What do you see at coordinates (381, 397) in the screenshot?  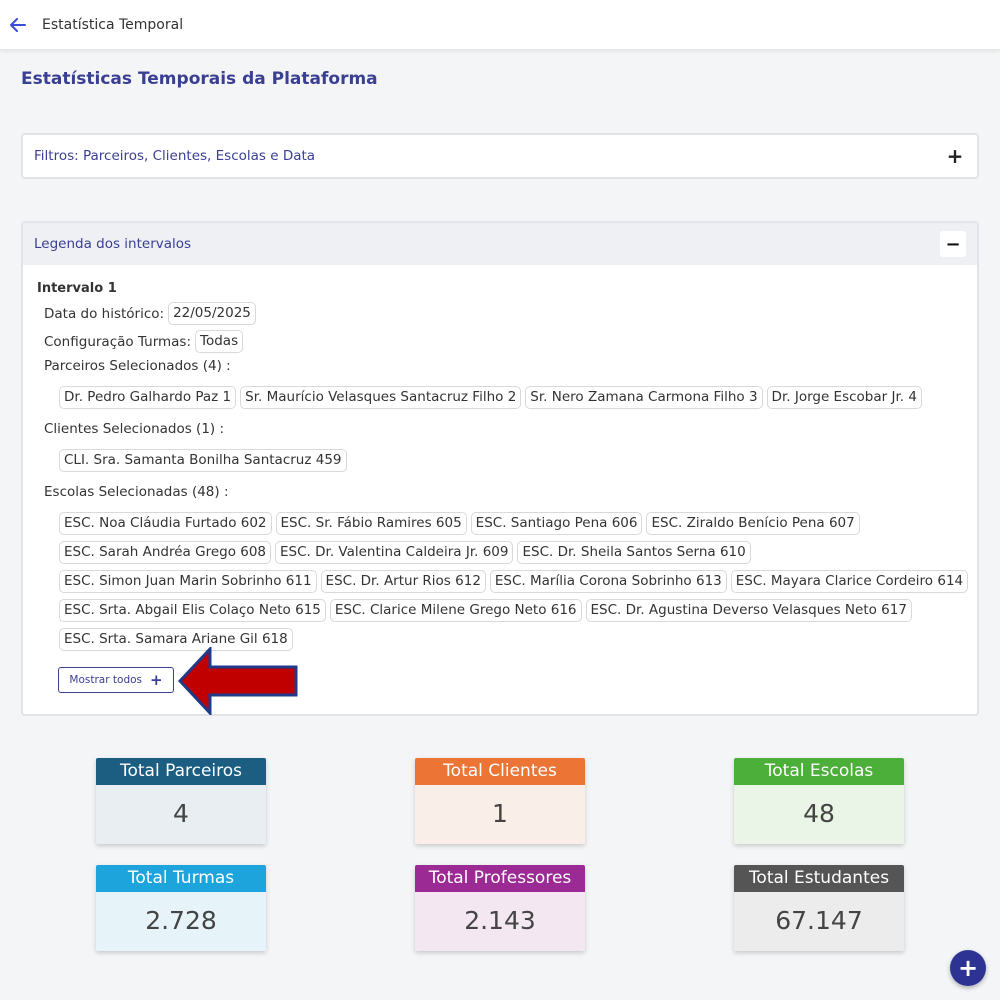 I see `parceiro-chip: Sr. Maurício Velasques Santacruz Filho 2` at bounding box center [381, 397].